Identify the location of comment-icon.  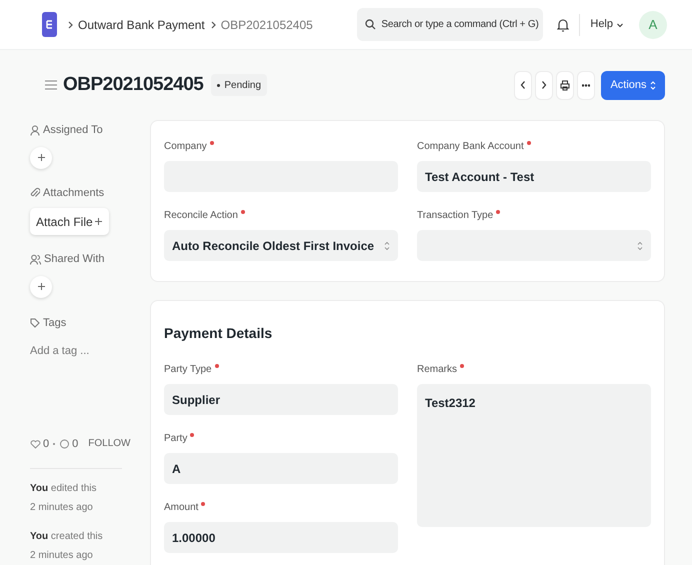
(64, 443).